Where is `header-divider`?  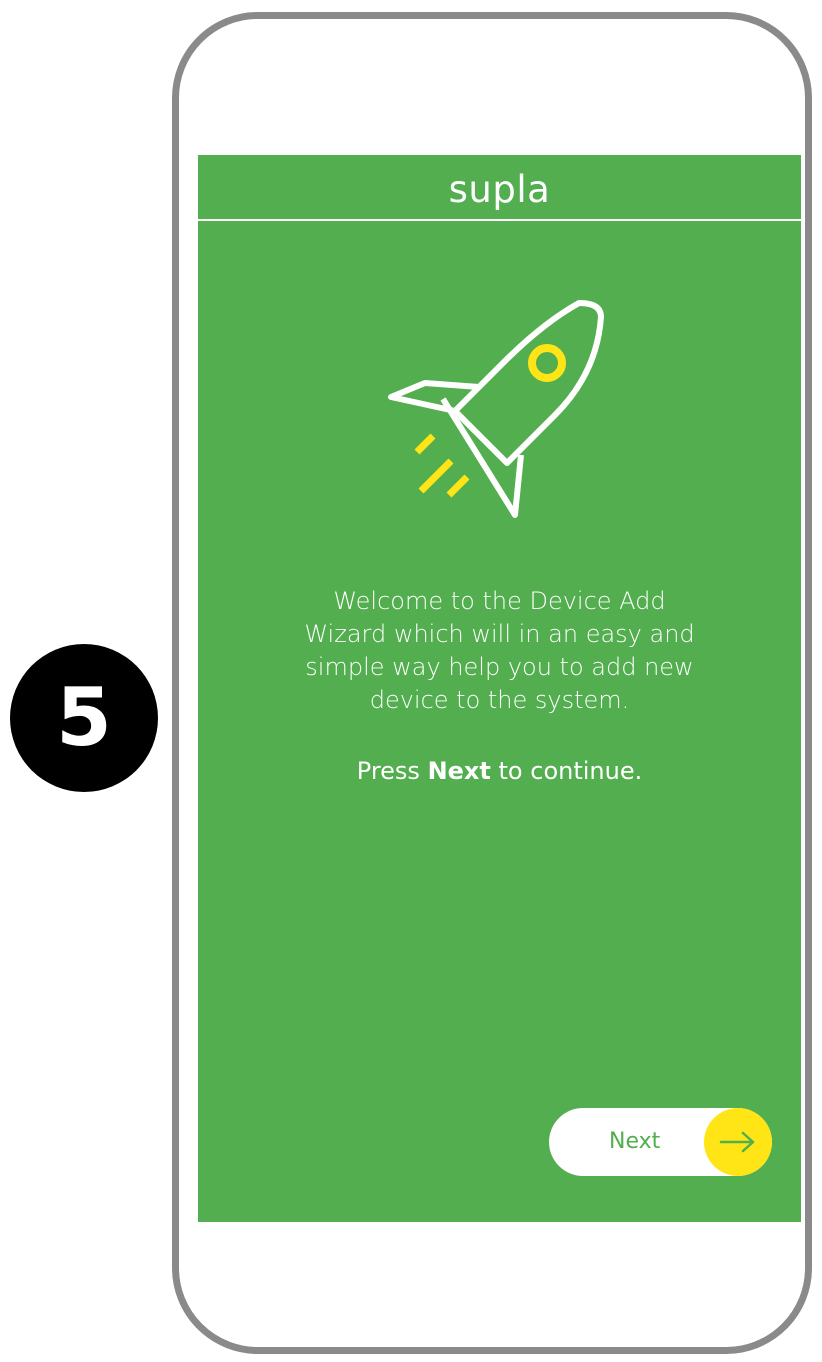
header-divider is located at coordinates (499, 220).